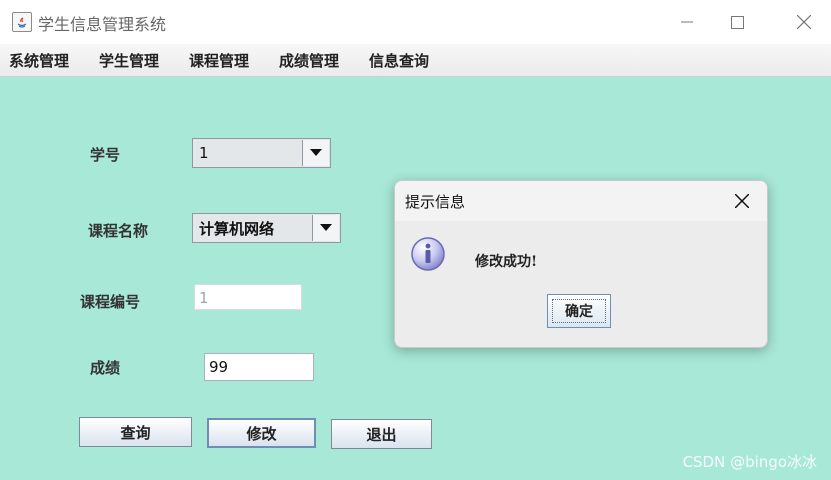  Describe the element at coordinates (579, 311) in the screenshot. I see `dialog-ok-button: 确定` at that location.